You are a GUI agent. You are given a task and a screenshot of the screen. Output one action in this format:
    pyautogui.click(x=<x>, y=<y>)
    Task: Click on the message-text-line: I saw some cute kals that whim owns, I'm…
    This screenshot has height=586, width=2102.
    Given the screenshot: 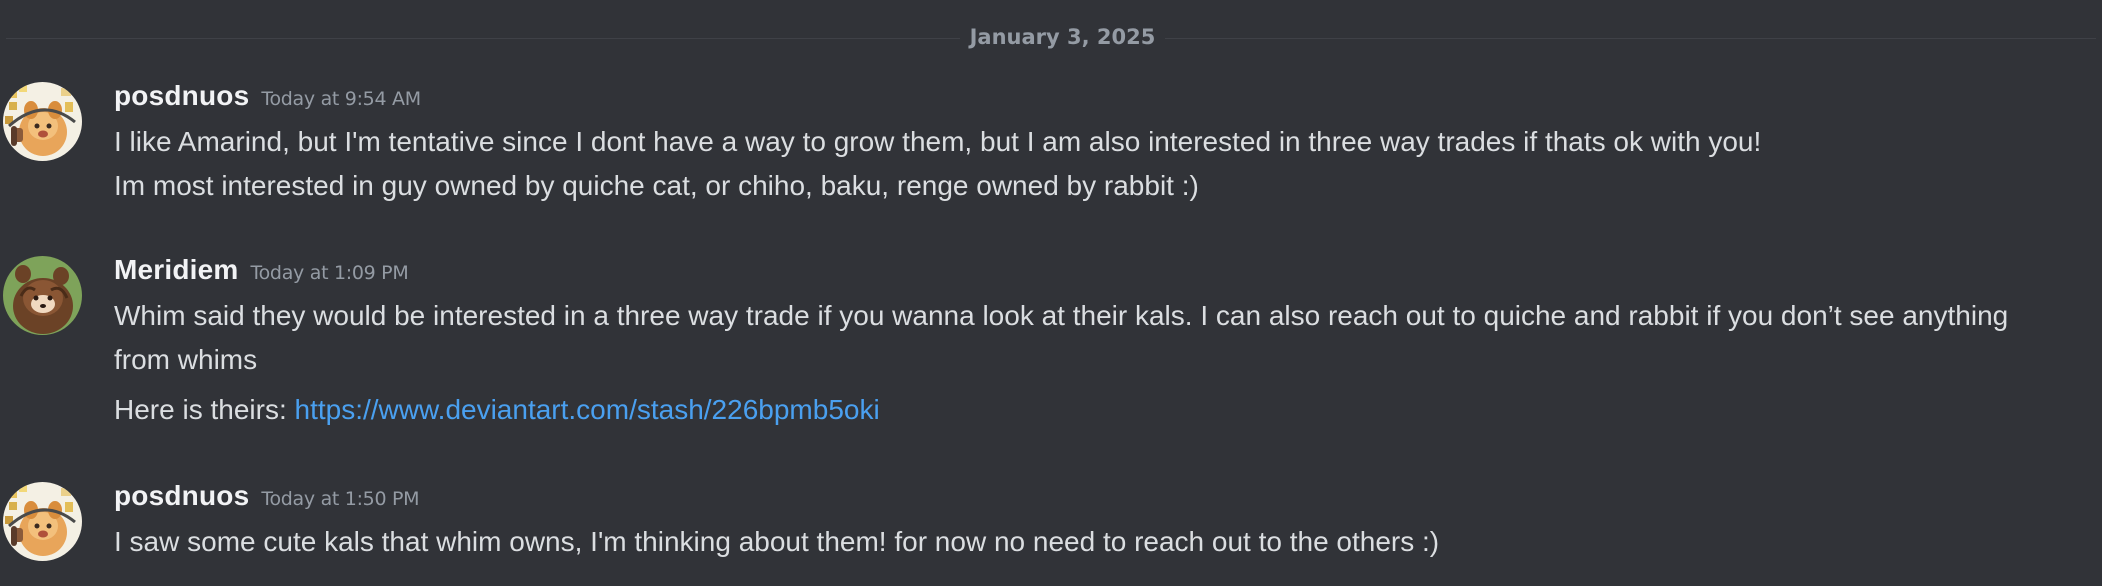 What is the action you would take?
    pyautogui.click(x=777, y=541)
    